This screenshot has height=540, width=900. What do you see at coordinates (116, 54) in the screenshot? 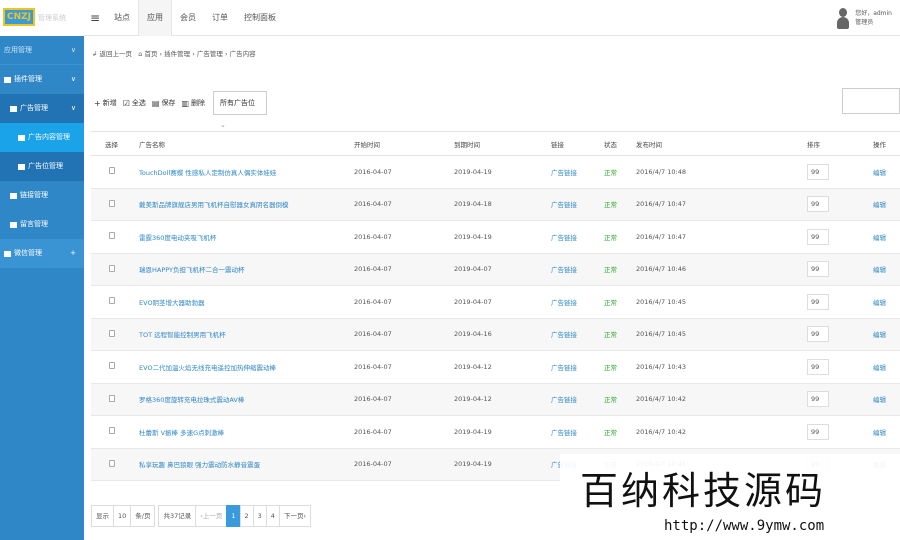
I see `back-link: 返回上一页` at bounding box center [116, 54].